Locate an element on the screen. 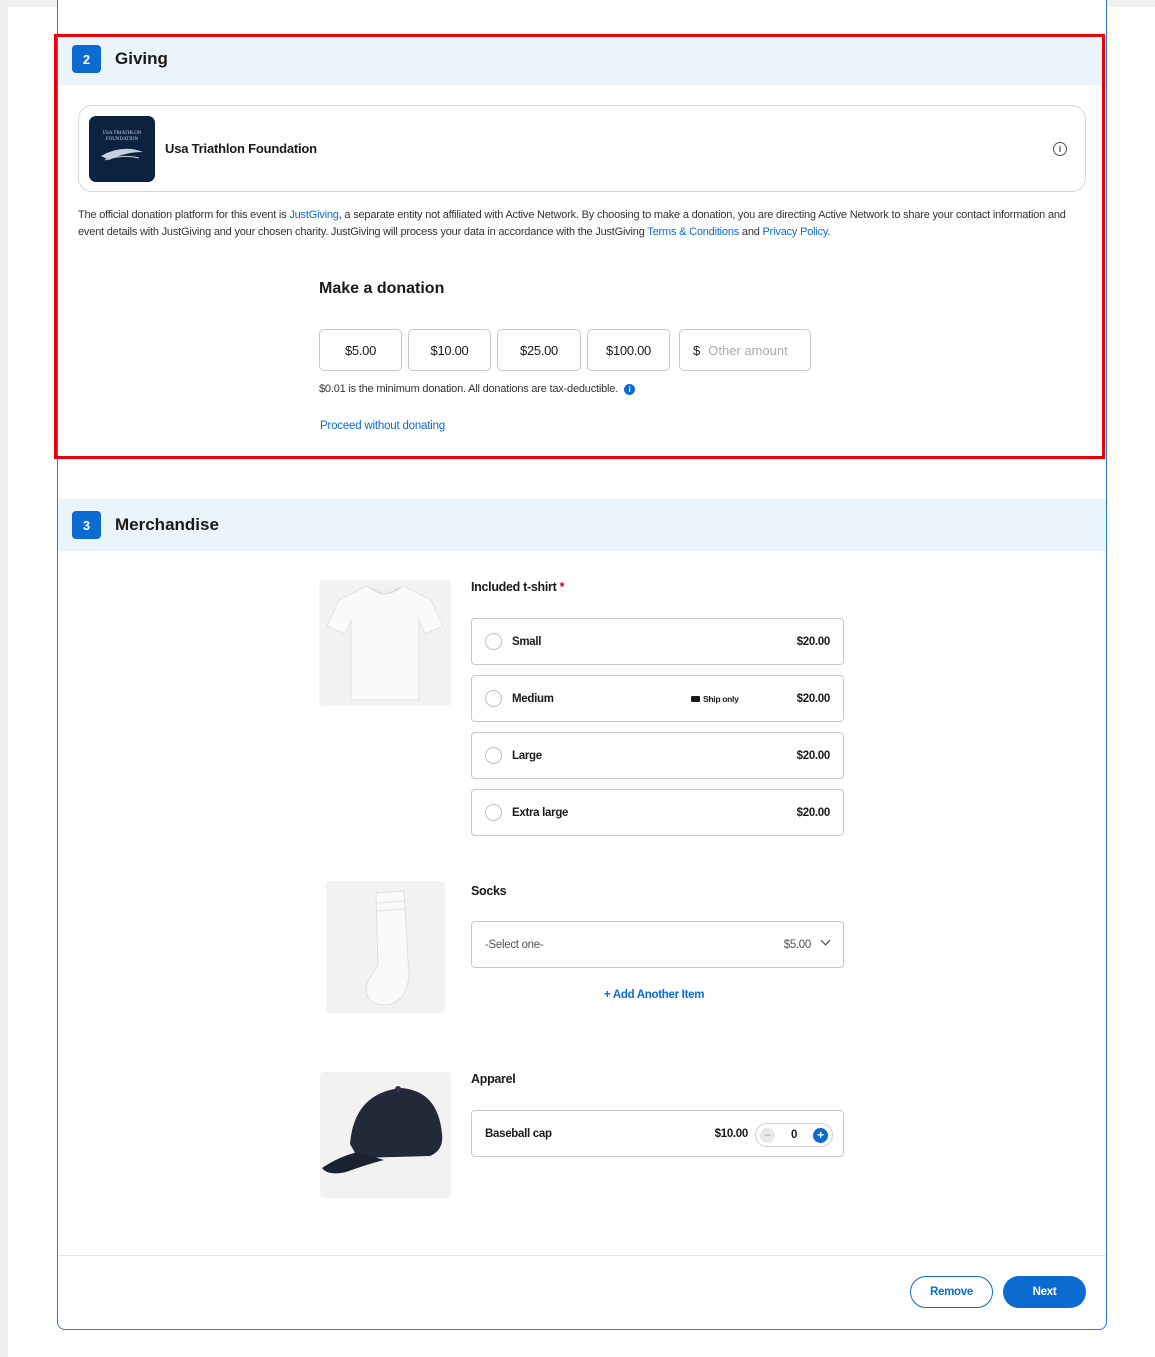 The width and height of the screenshot is (1155, 1357). tshirt-image is located at coordinates (385, 643).